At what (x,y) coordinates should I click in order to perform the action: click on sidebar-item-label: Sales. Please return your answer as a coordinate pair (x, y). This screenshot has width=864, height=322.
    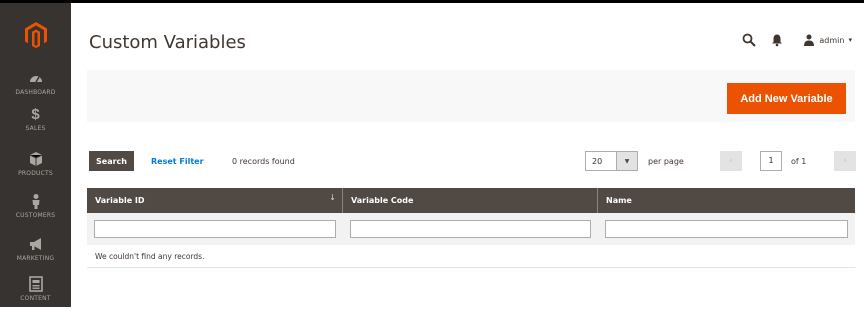
    Looking at the image, I should click on (35, 128).